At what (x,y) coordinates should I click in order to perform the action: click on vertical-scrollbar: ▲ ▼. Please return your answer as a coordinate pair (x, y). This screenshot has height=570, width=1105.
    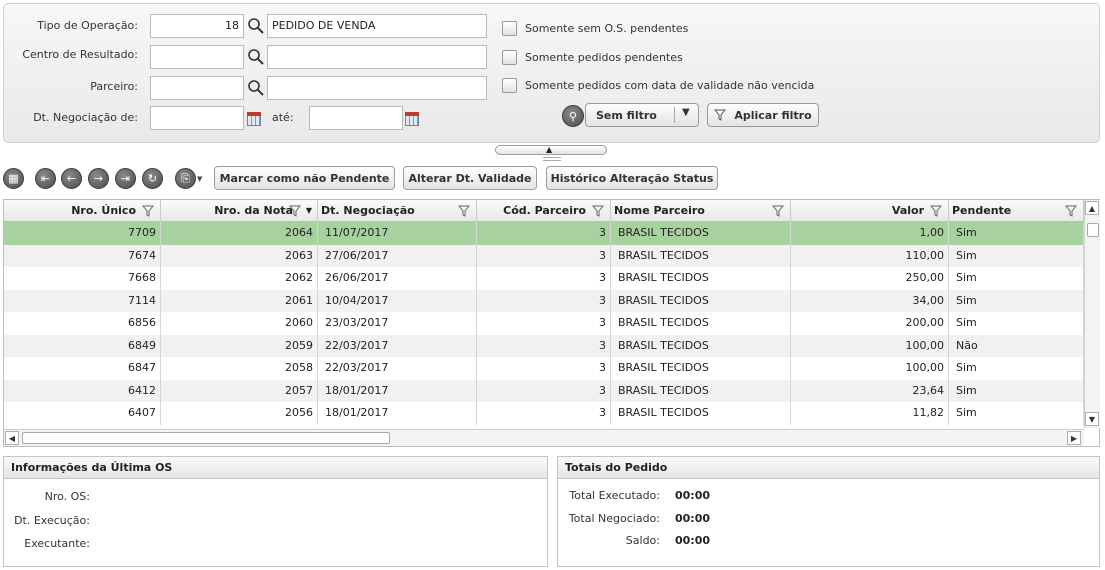
    Looking at the image, I should click on (1092, 314).